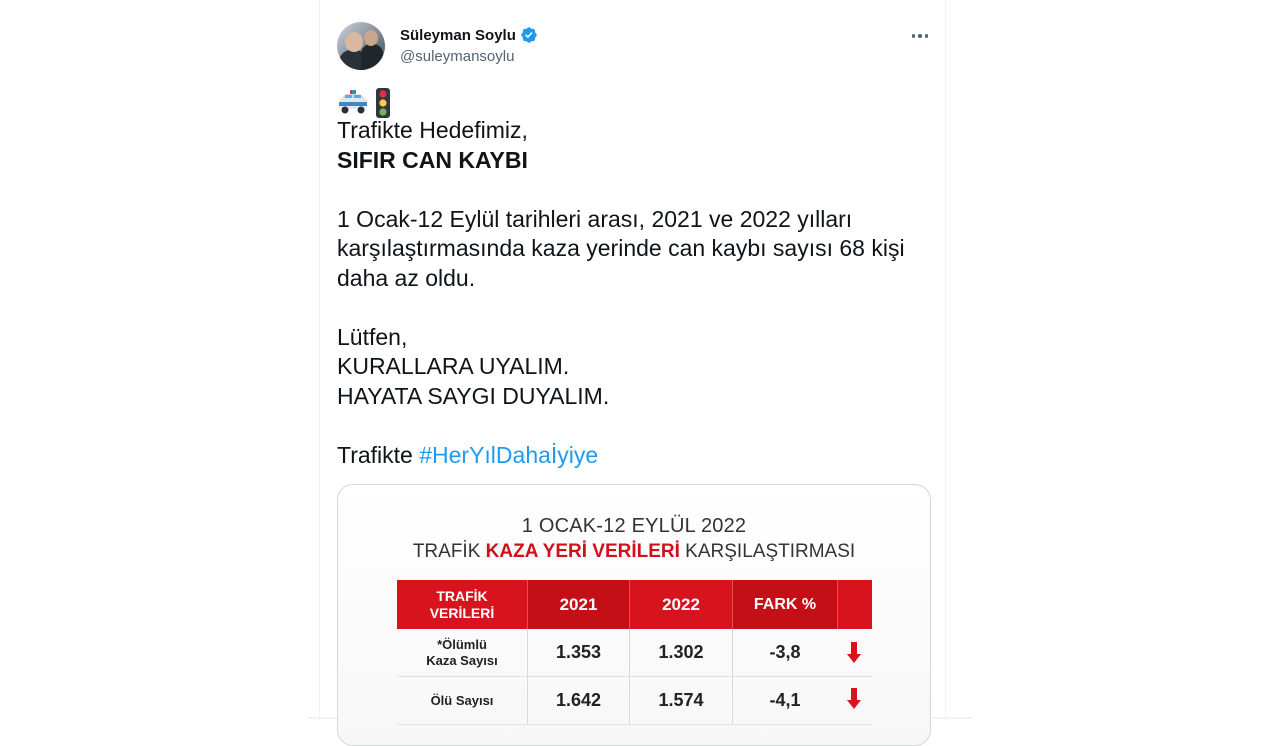 The image size is (1280, 746). What do you see at coordinates (353, 102) in the screenshot?
I see `police-car-icon` at bounding box center [353, 102].